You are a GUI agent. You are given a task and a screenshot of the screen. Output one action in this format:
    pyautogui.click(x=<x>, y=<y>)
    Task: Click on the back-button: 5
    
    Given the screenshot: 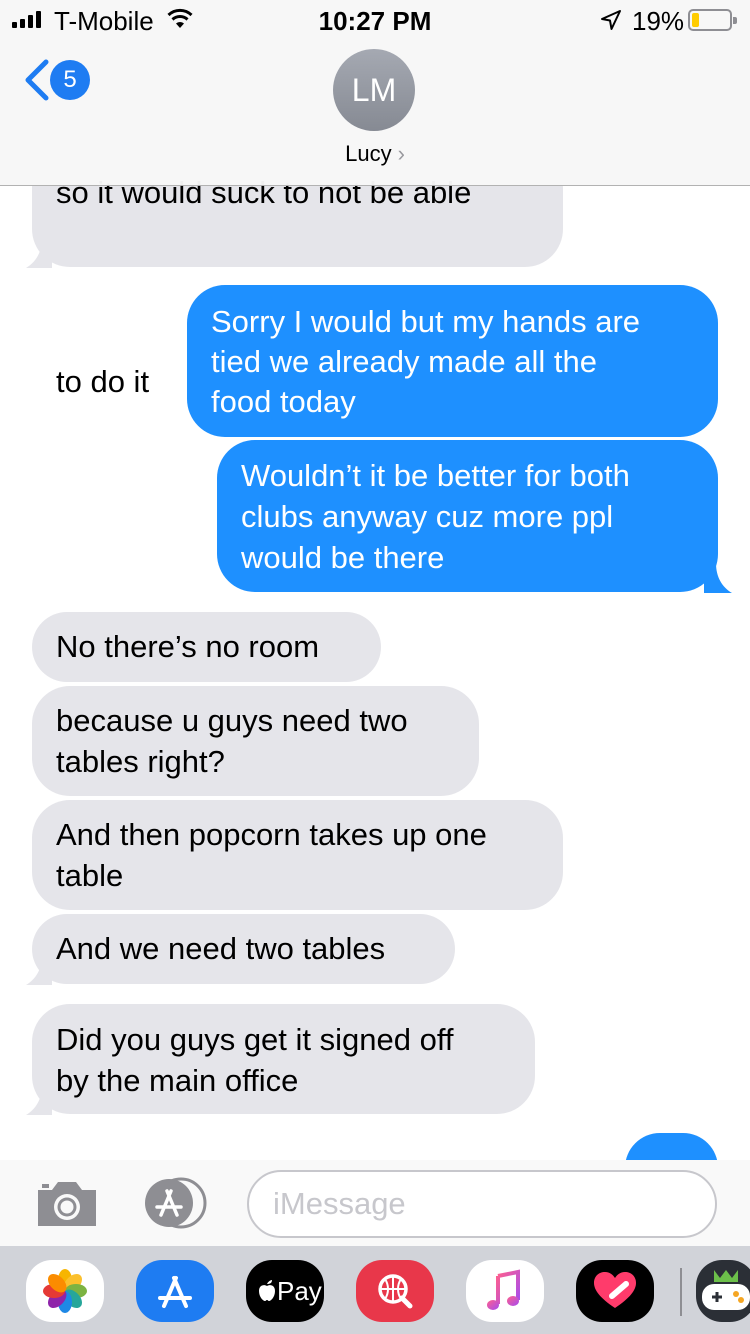 What is the action you would take?
    pyautogui.click(x=56, y=80)
    